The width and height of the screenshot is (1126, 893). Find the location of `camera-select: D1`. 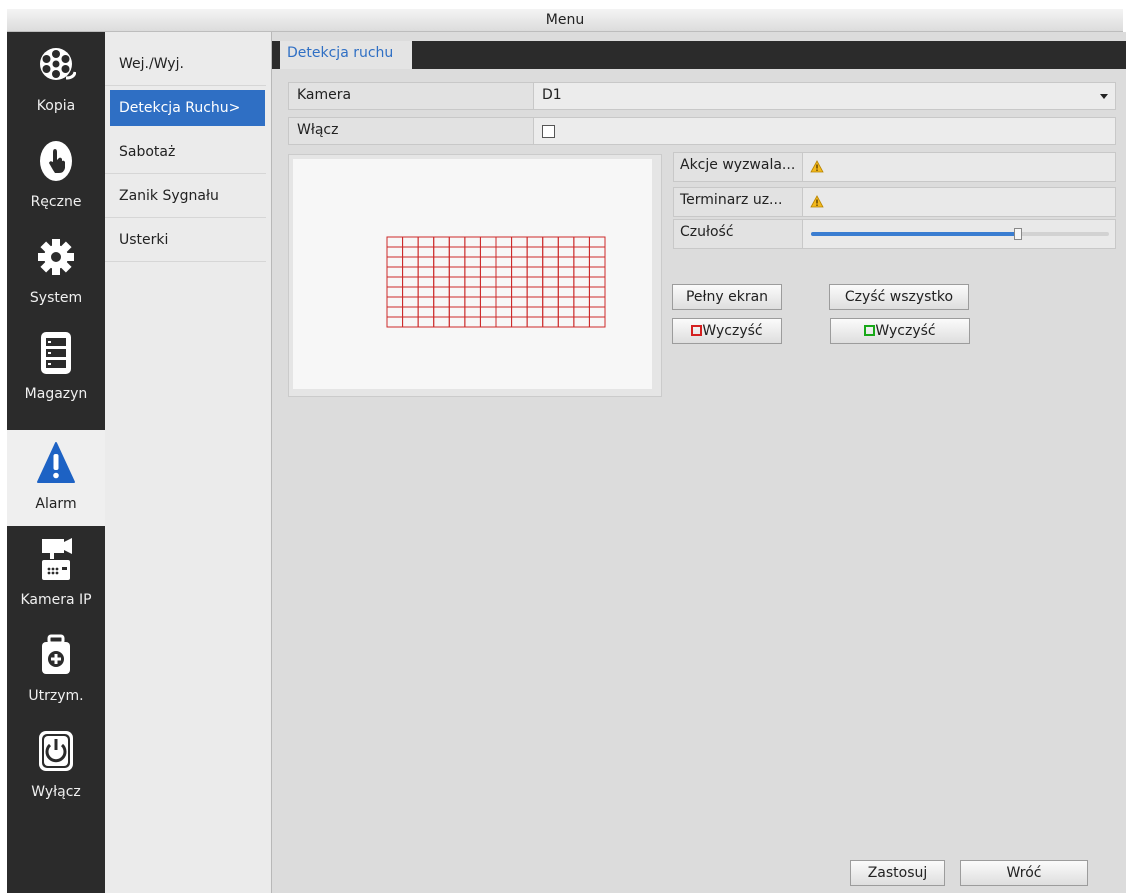

camera-select: D1 is located at coordinates (824, 96).